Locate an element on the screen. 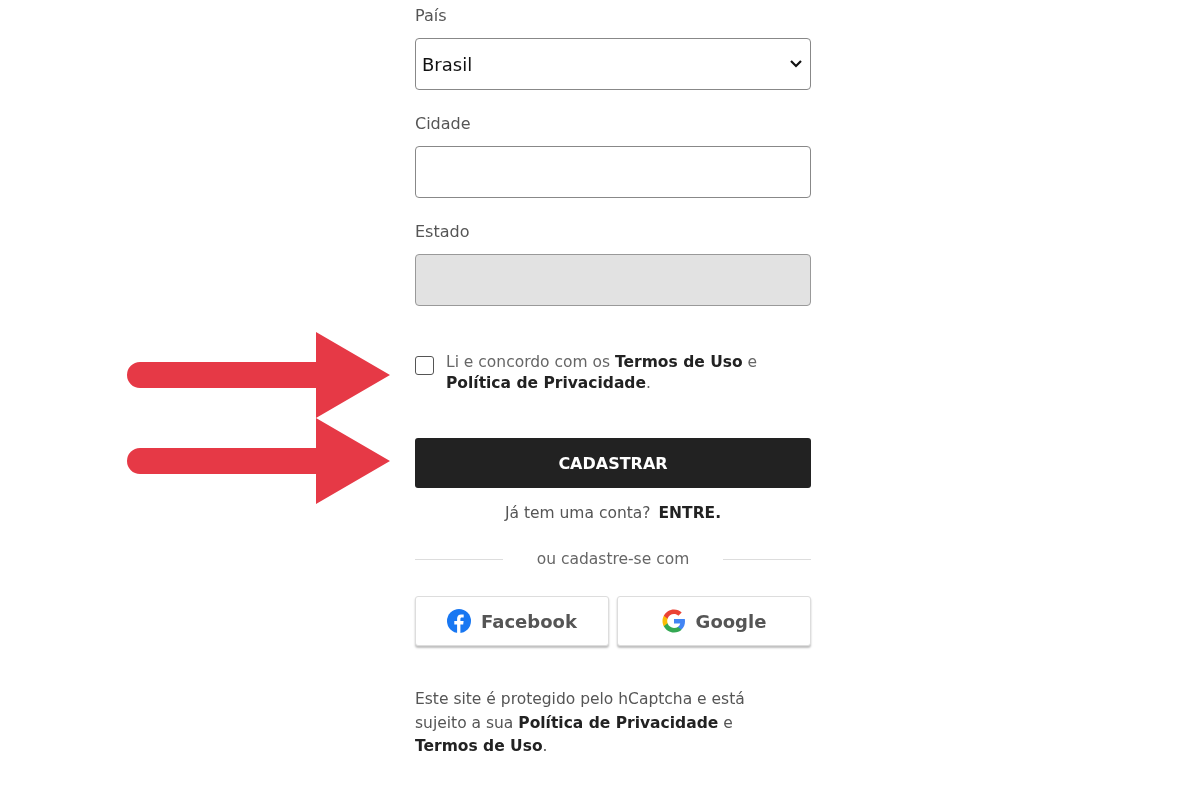 Image resolution: width=1200 pixels, height=800 pixels. divider-text: ou cadastre-se com is located at coordinates (613, 559).